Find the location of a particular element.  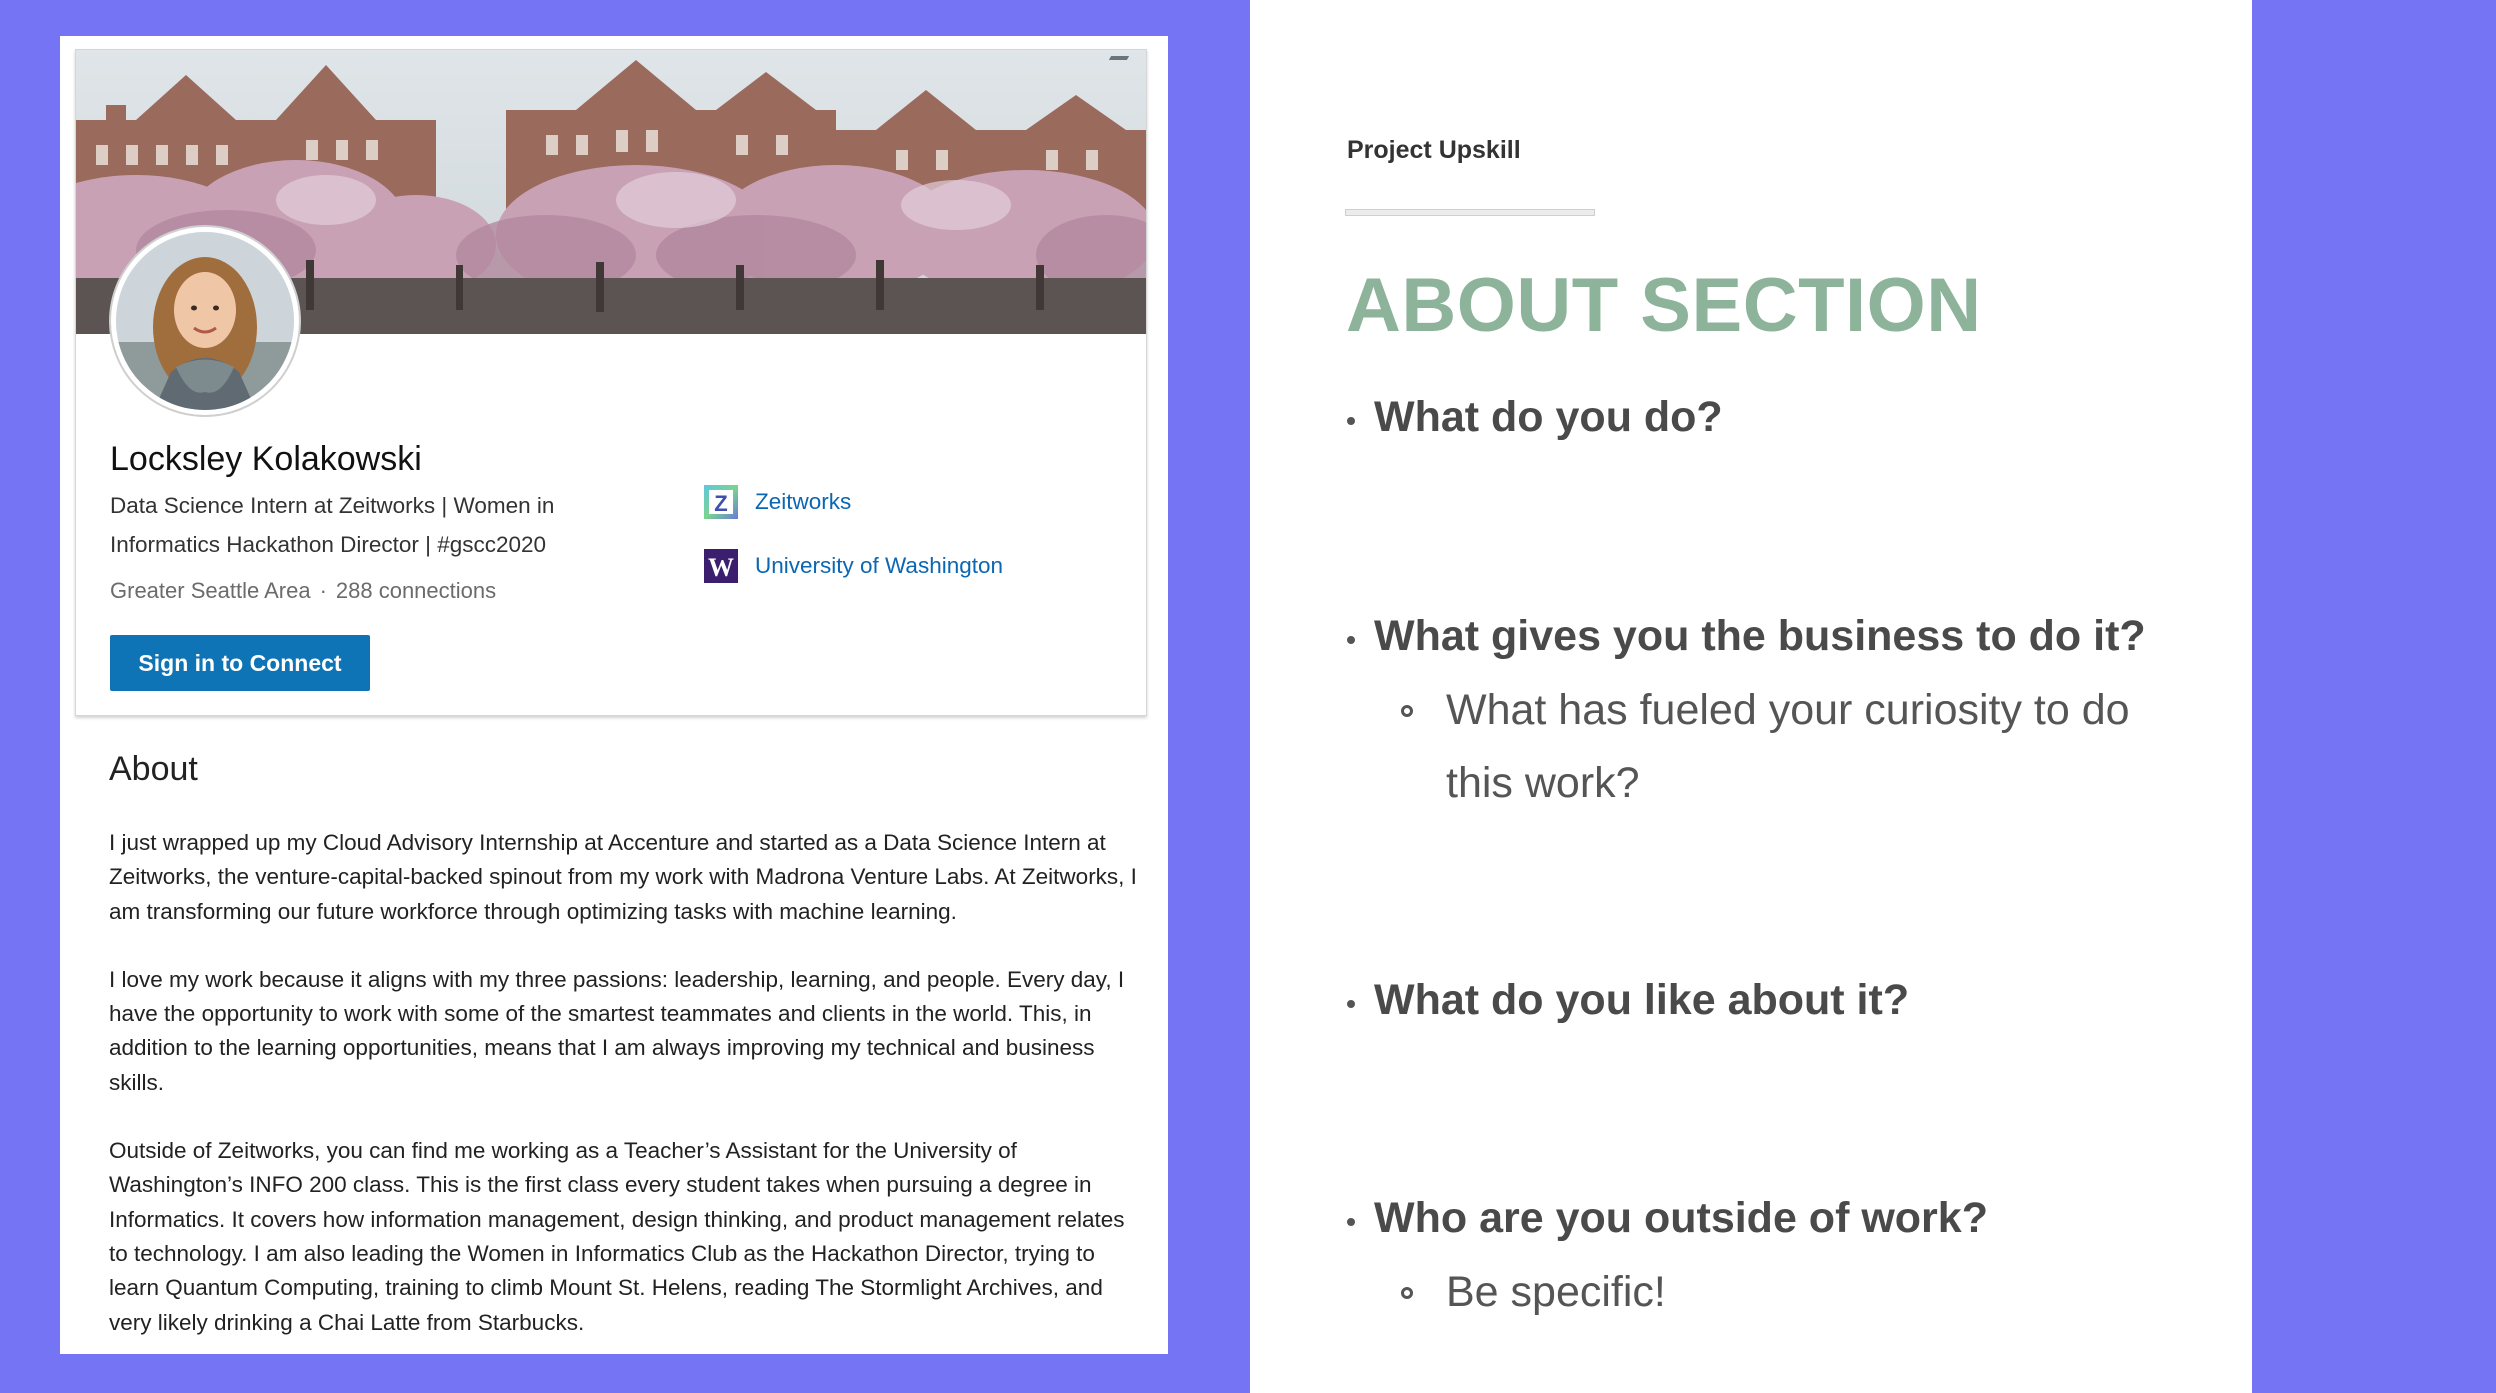

org-link-zeitworks: Zeitworks is located at coordinates (803, 502).